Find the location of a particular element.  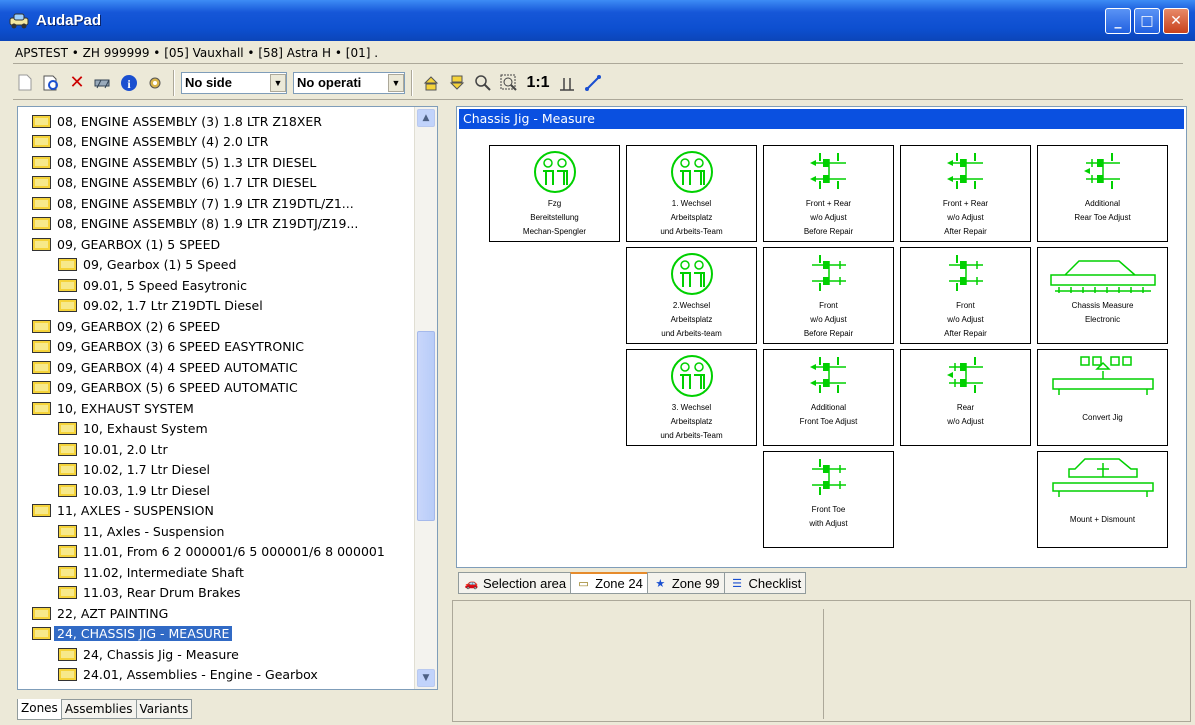

tree-item: 24, Chassis Jig - Measure is located at coordinates (148, 654).